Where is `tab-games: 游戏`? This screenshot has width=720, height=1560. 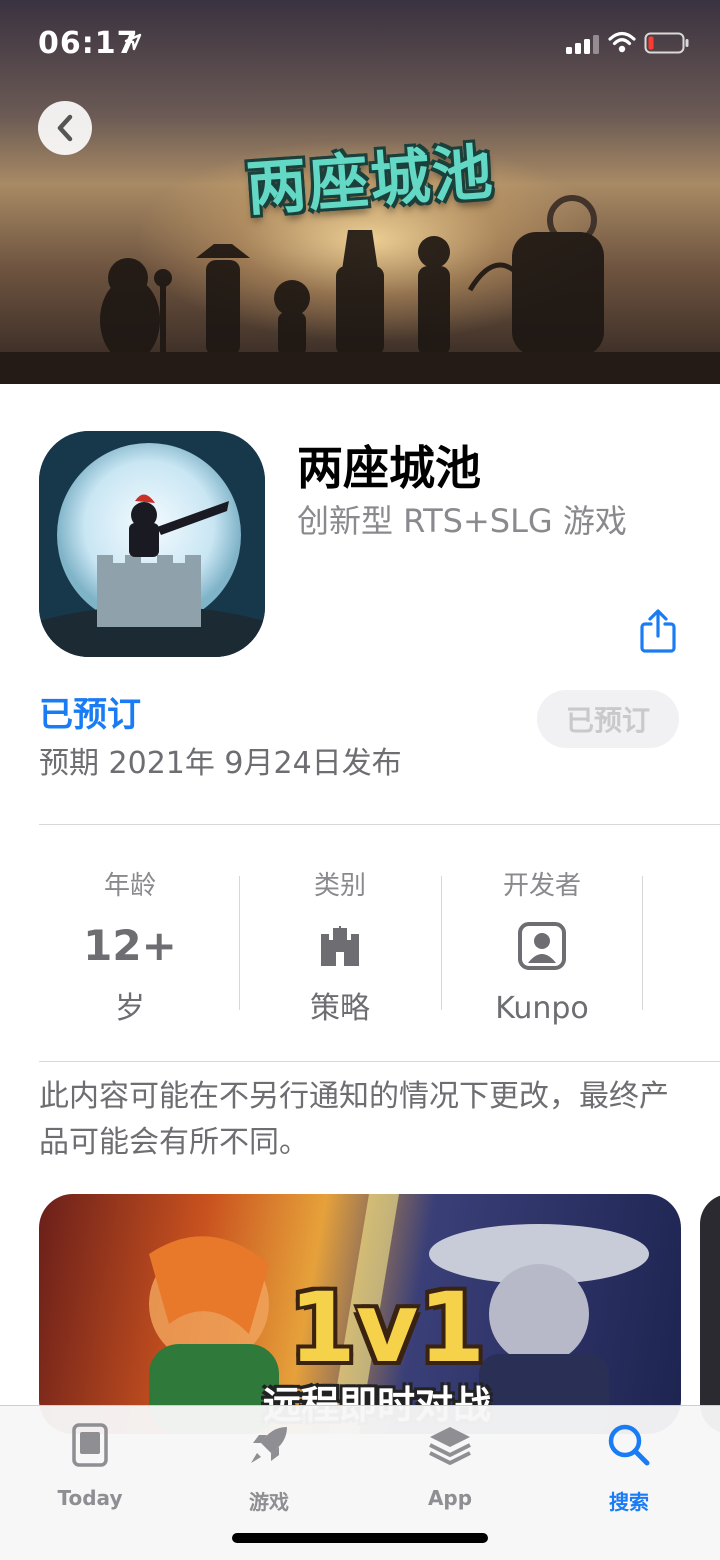
tab-games: 游戏 is located at coordinates (269, 1467).